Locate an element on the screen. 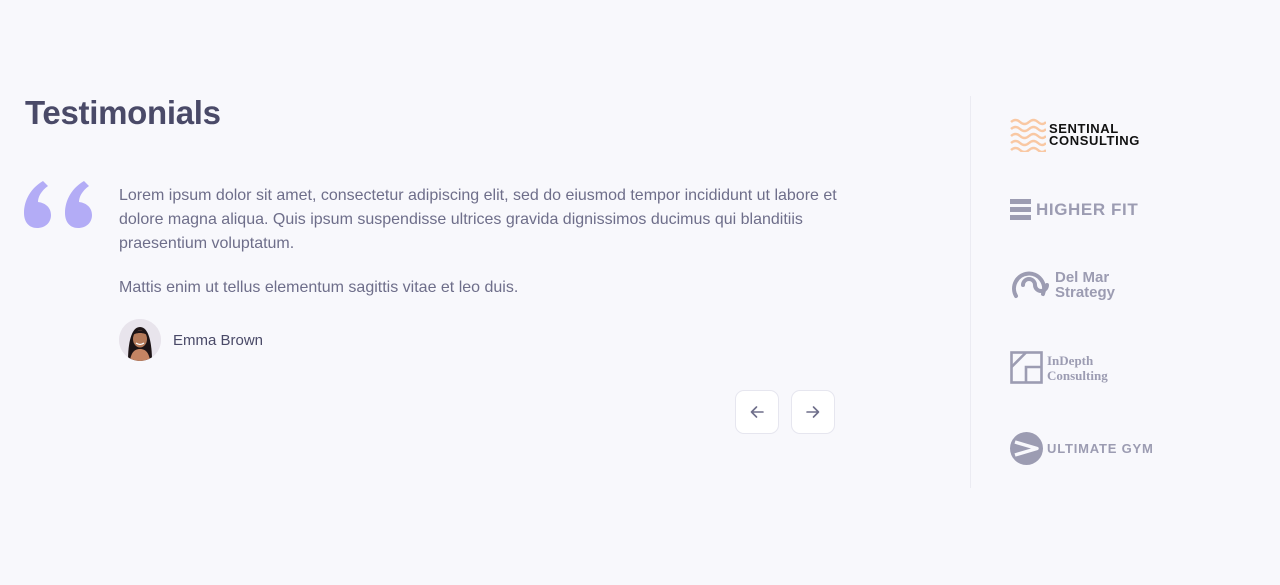  logo-text: ULTIMATE GYM is located at coordinates (1100, 448).